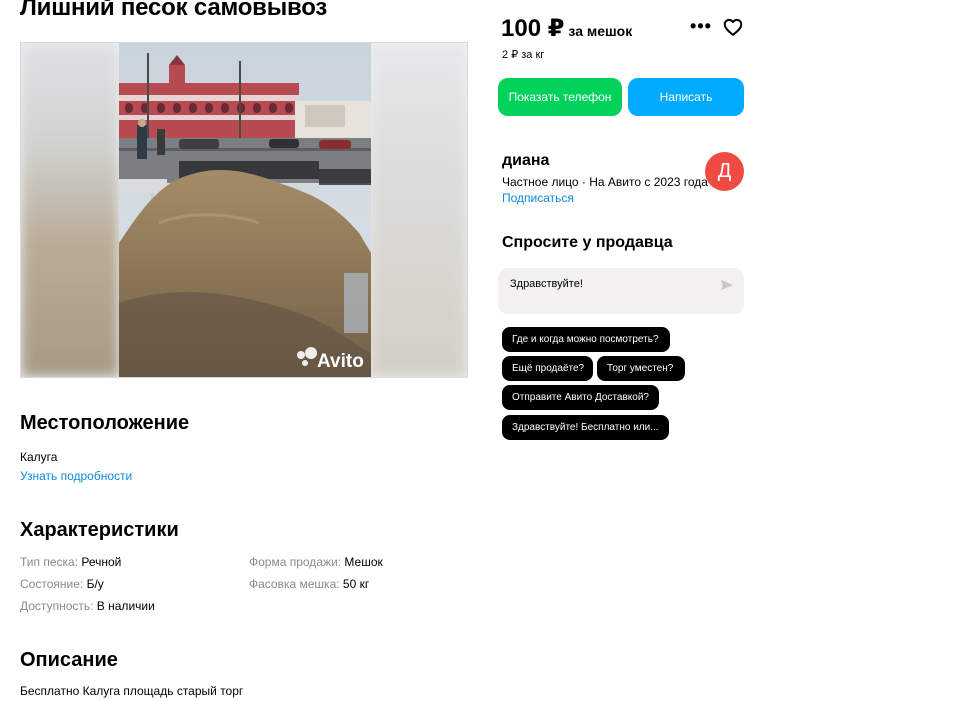  What do you see at coordinates (727, 285) in the screenshot?
I see `send-icon` at bounding box center [727, 285].